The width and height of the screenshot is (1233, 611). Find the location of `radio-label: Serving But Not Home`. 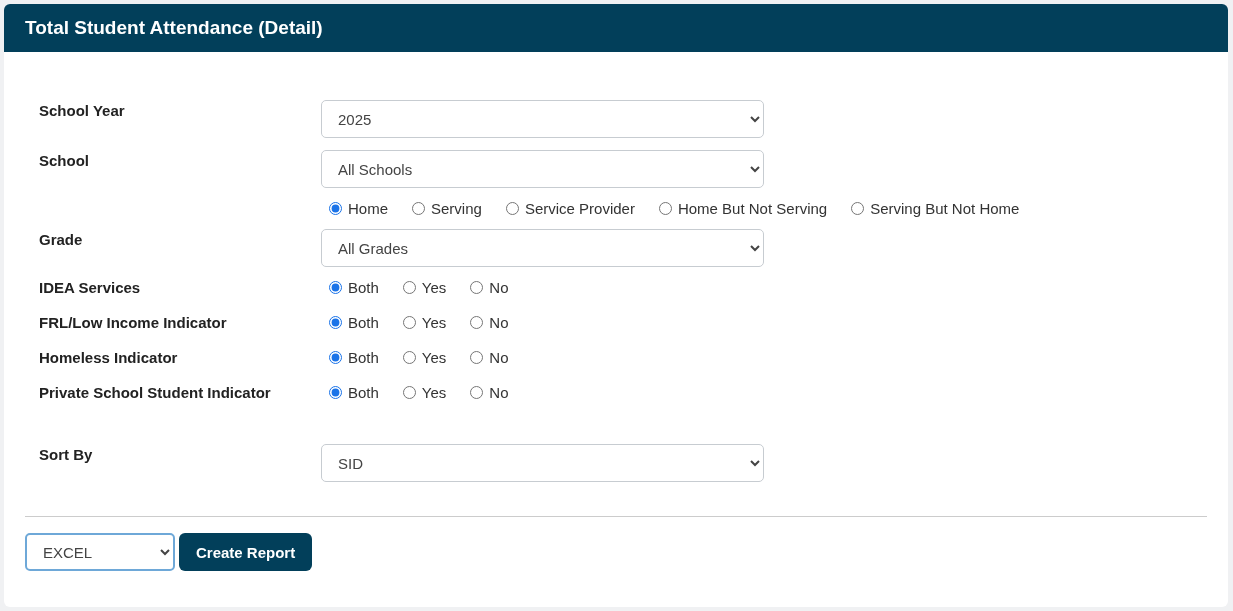

radio-label: Serving But Not Home is located at coordinates (945, 208).